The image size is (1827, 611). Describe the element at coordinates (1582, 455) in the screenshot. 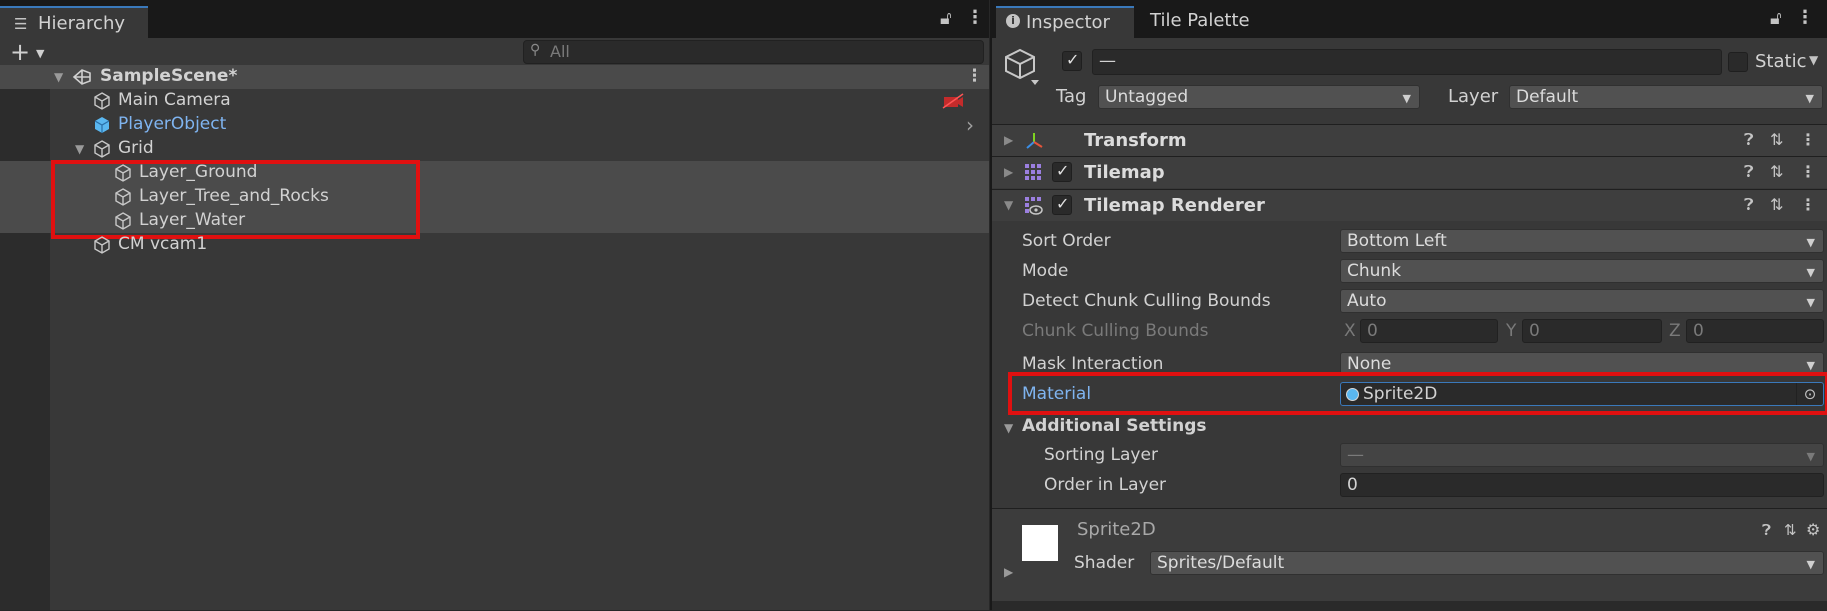

I see `sorting-layer-dropdown: — ▼` at that location.